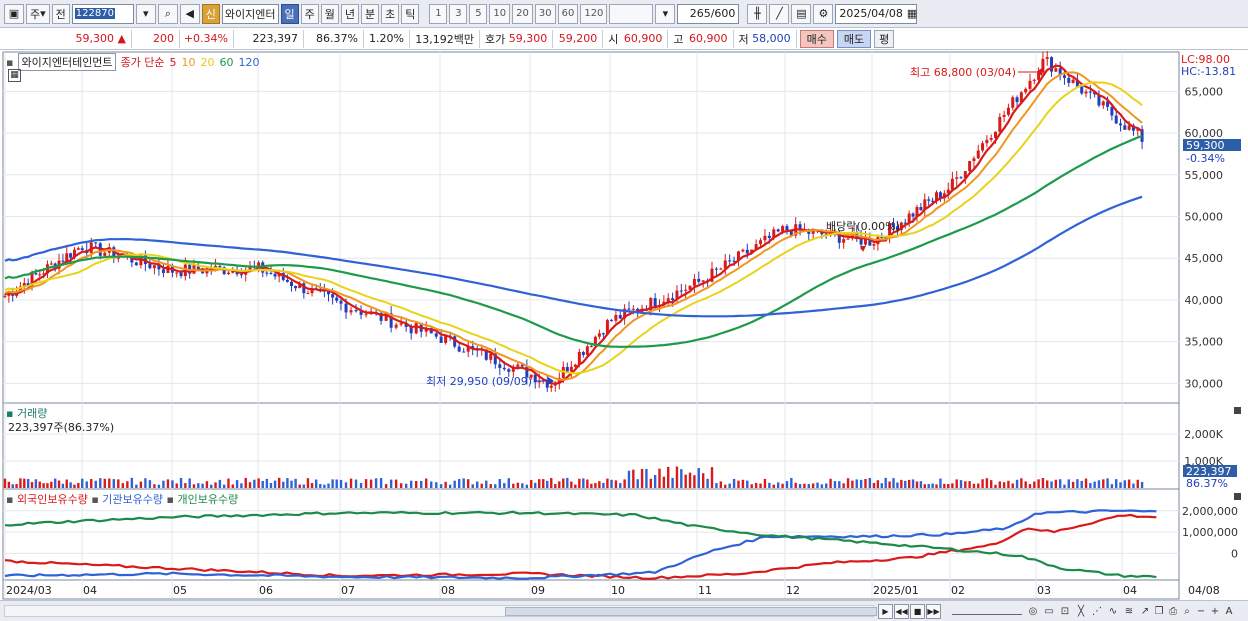 Image resolution: width=1248 pixels, height=621 pixels. Describe the element at coordinates (1237, 496) in the screenshot. I see `holding-panel-close-icon` at that location.